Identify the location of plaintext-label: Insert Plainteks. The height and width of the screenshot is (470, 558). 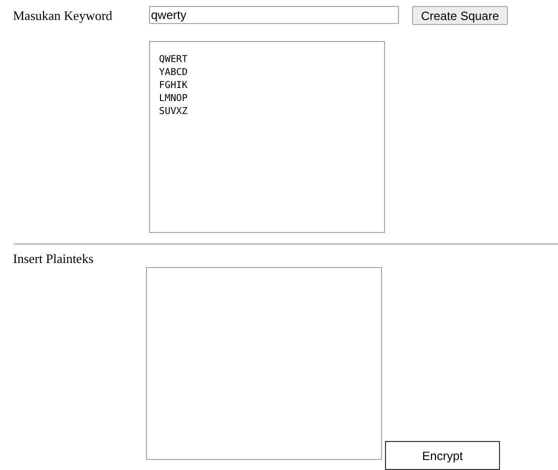
(54, 259).